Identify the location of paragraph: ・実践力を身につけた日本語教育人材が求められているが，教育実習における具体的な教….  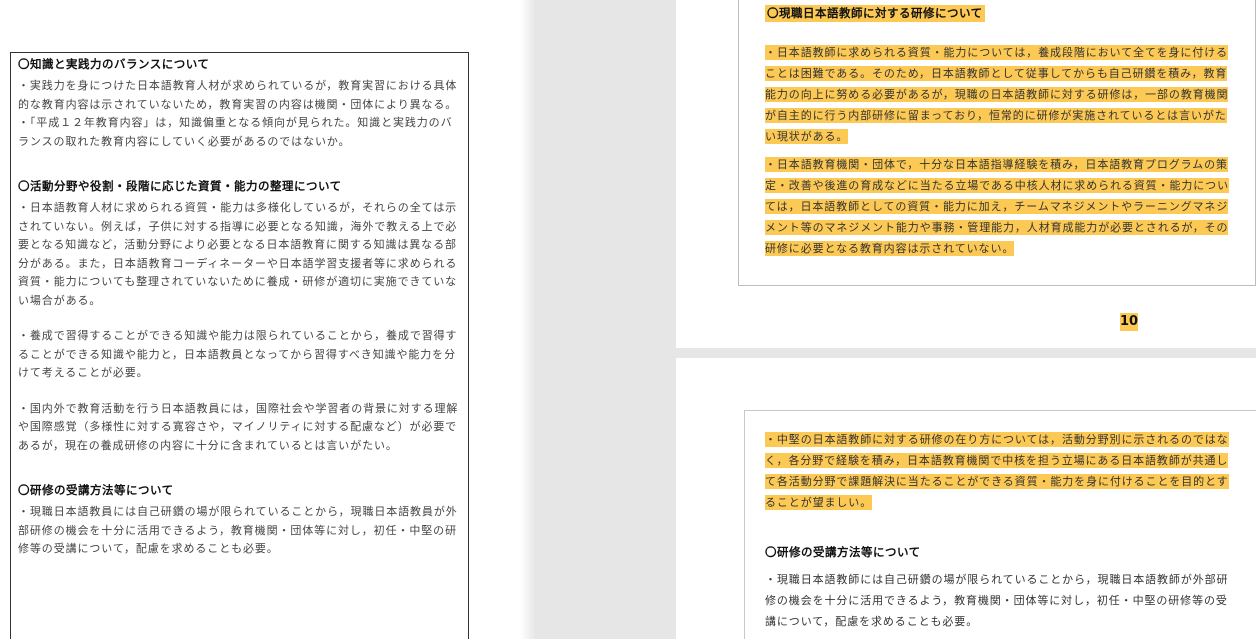
(238, 95).